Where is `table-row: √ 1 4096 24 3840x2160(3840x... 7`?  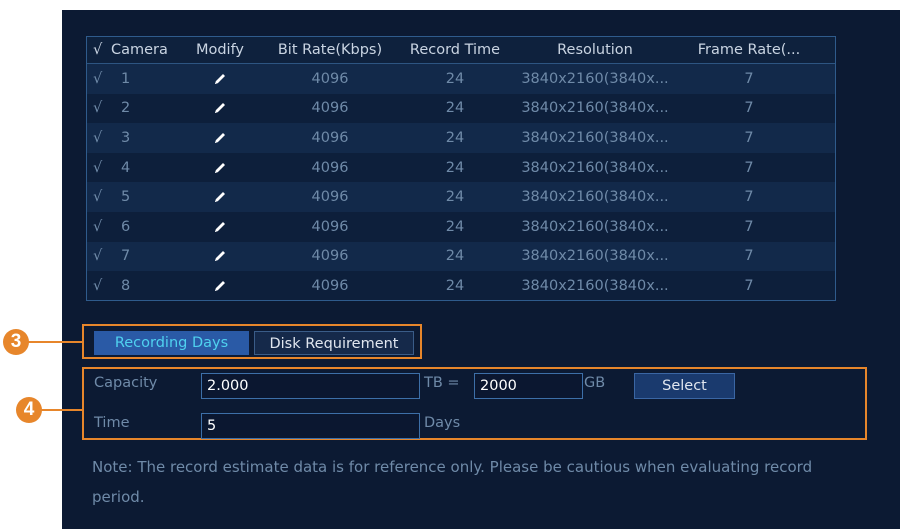 table-row: √ 1 4096 24 3840x2160(3840x... 7 is located at coordinates (461, 79).